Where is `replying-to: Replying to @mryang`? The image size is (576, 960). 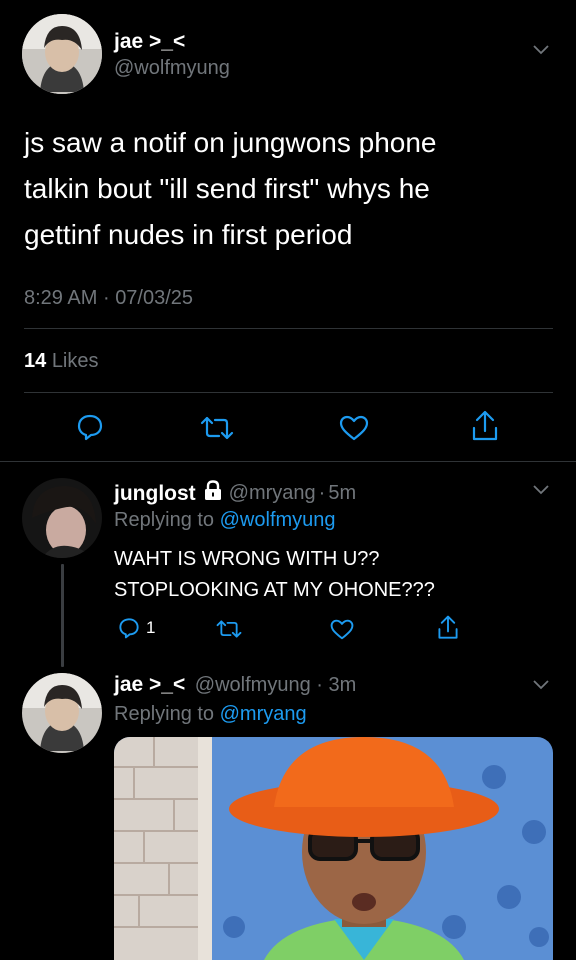
replying-to: Replying to @mryang is located at coordinates (210, 714).